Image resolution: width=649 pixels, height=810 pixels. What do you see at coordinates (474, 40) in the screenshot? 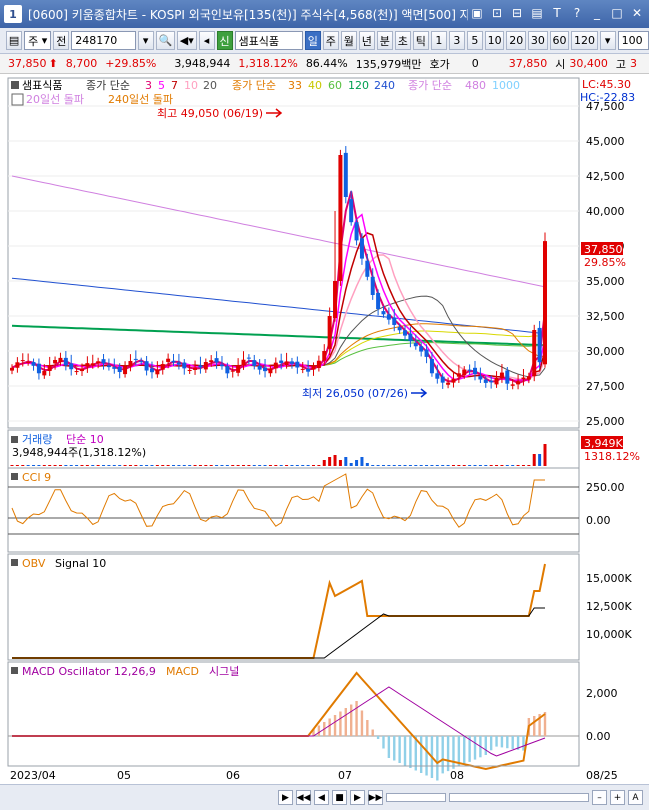
I see `interval-5: 5` at bounding box center [474, 40].